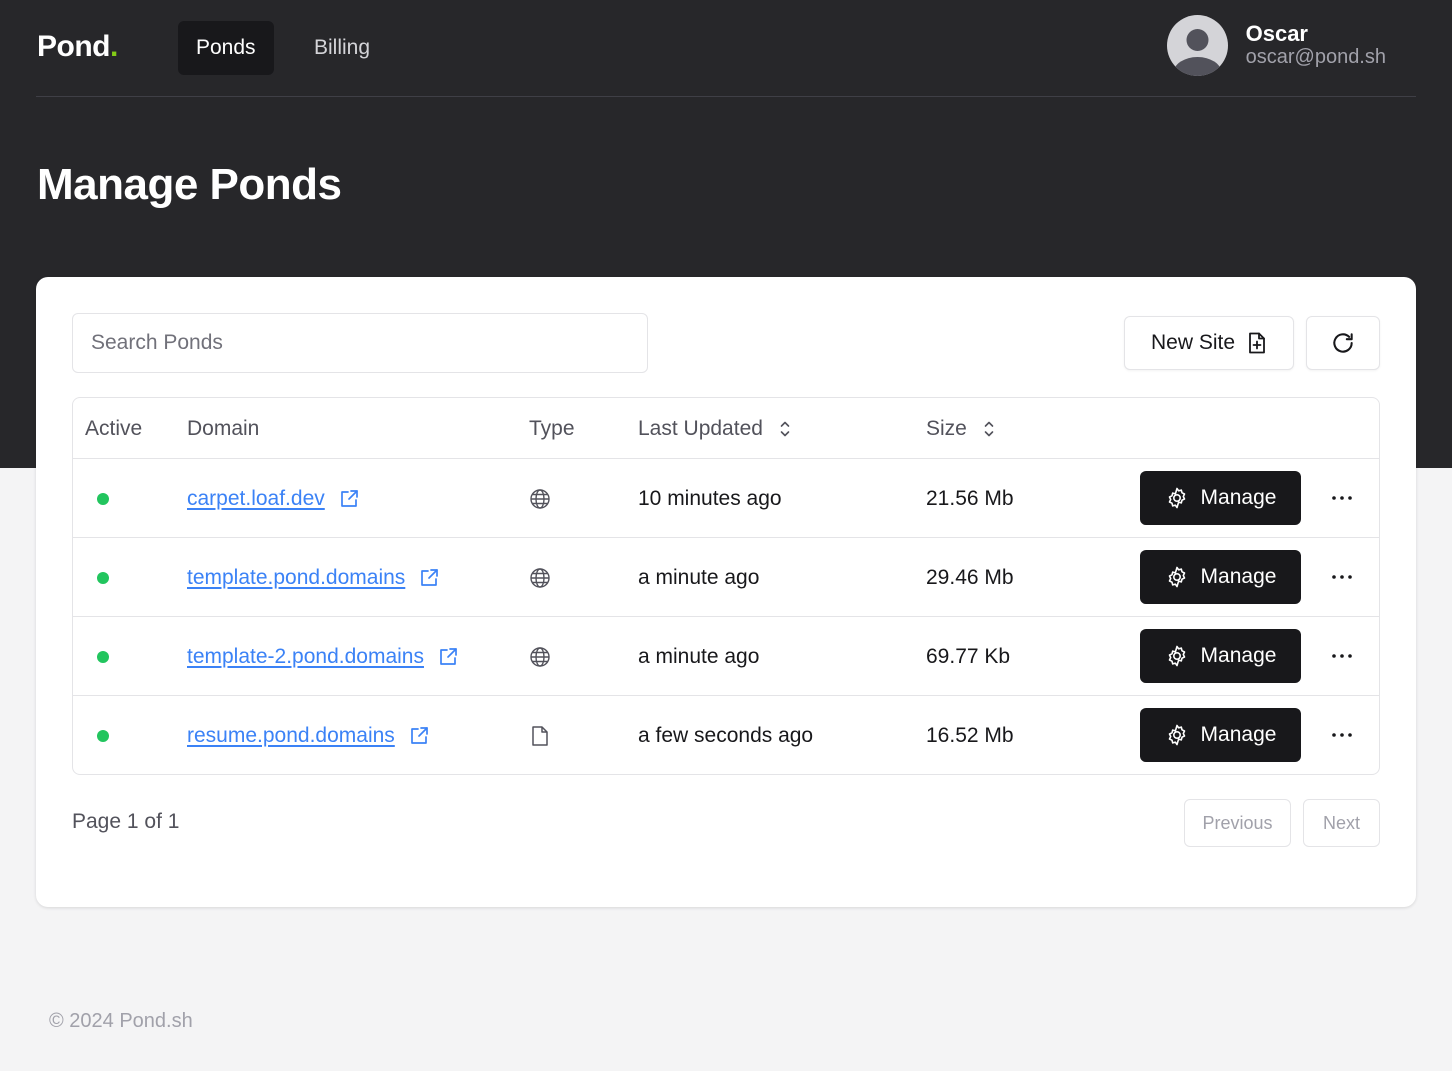 The width and height of the screenshot is (1452, 1071). I want to click on brand-logo: Pond., so click(77, 47).